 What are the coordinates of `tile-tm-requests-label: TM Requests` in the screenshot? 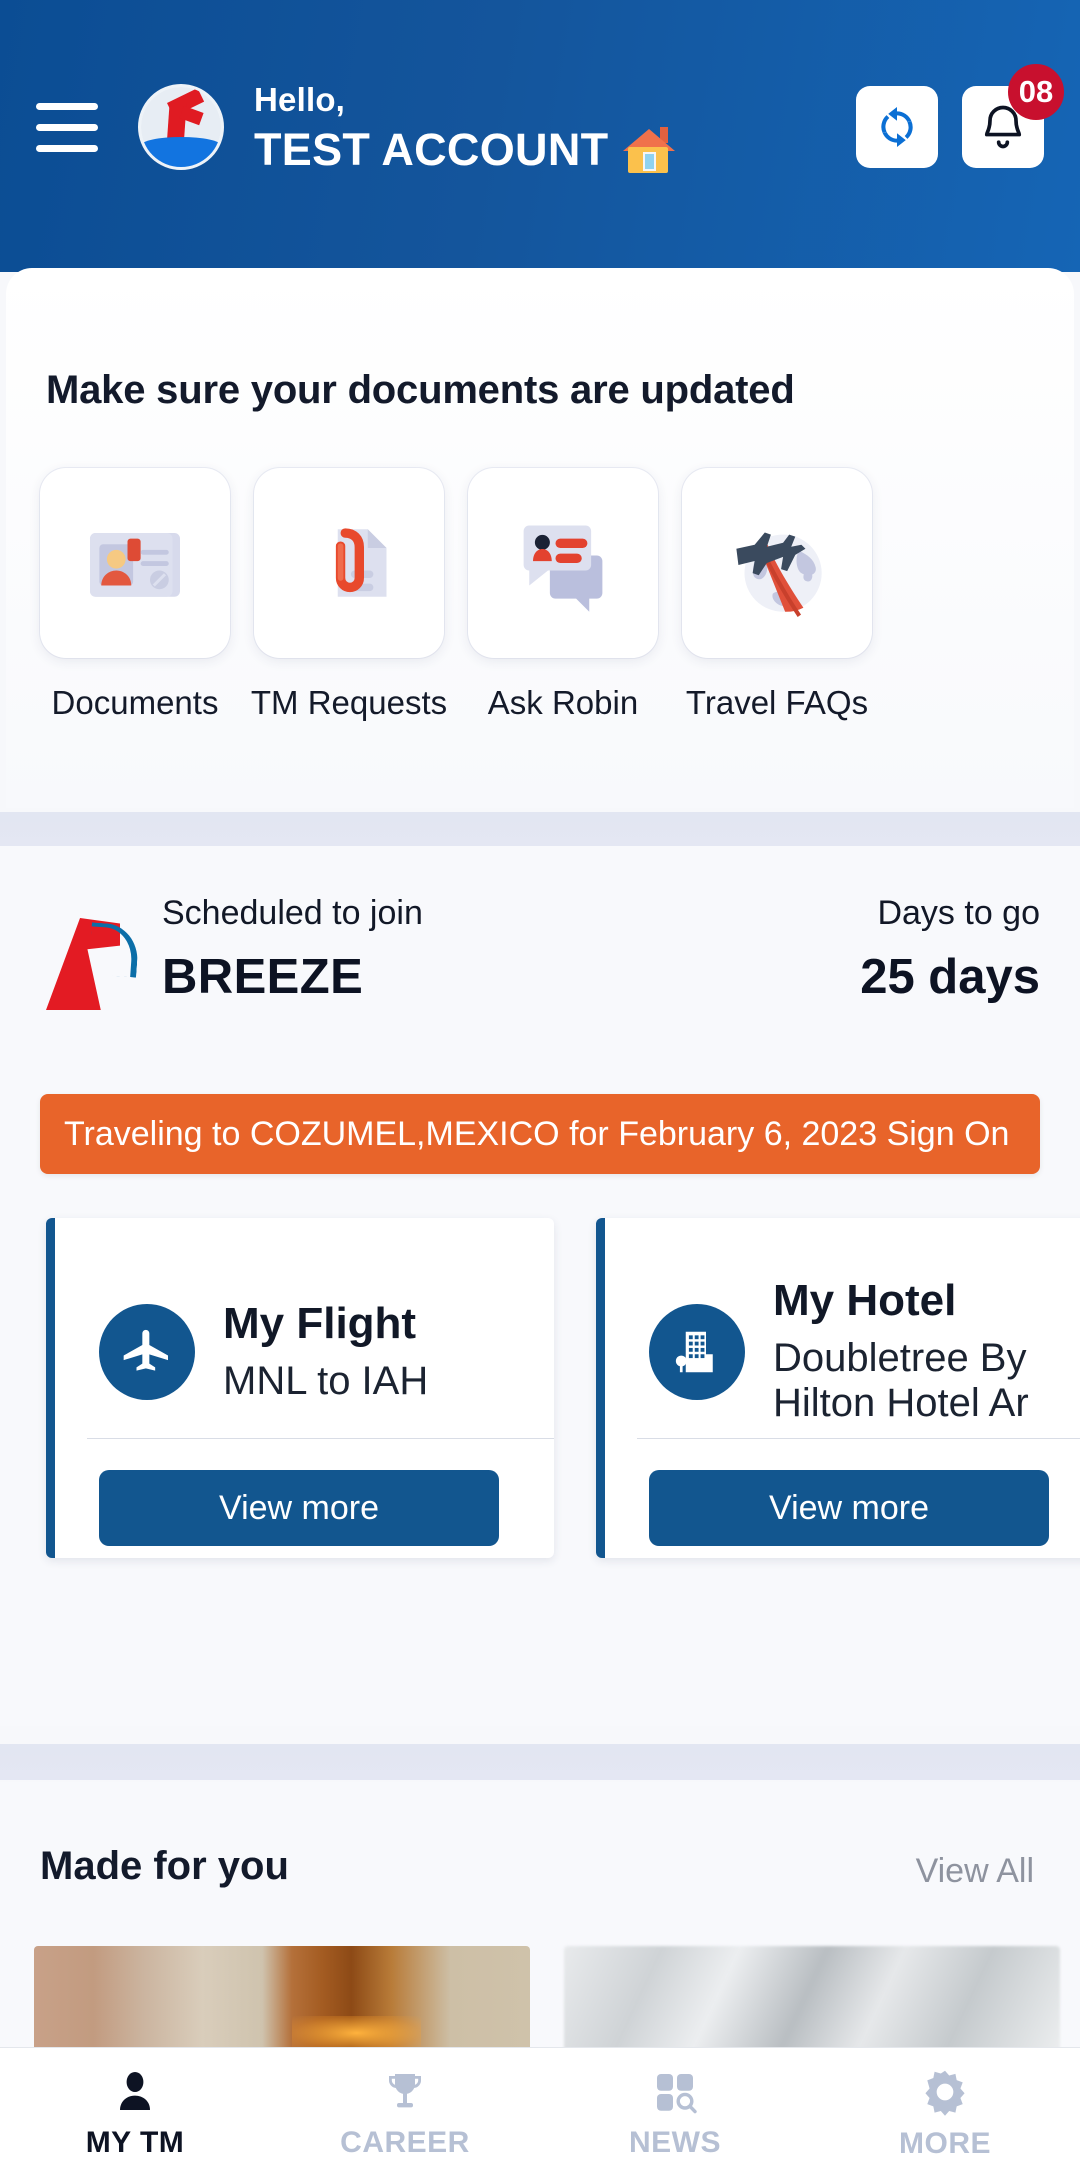 It's located at (349, 702).